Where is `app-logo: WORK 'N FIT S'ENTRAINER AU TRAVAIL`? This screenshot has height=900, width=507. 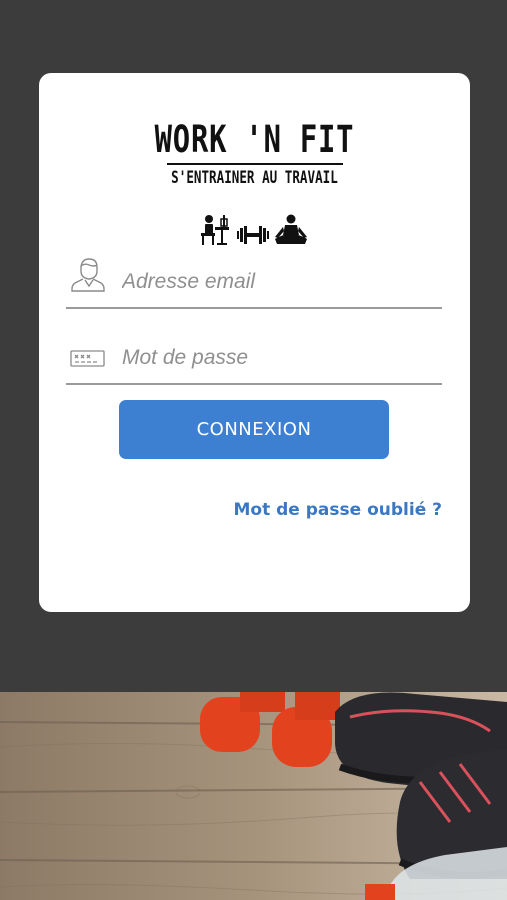 app-logo: WORK 'N FIT S'ENTRAINER AU TRAVAIL is located at coordinates (254, 154).